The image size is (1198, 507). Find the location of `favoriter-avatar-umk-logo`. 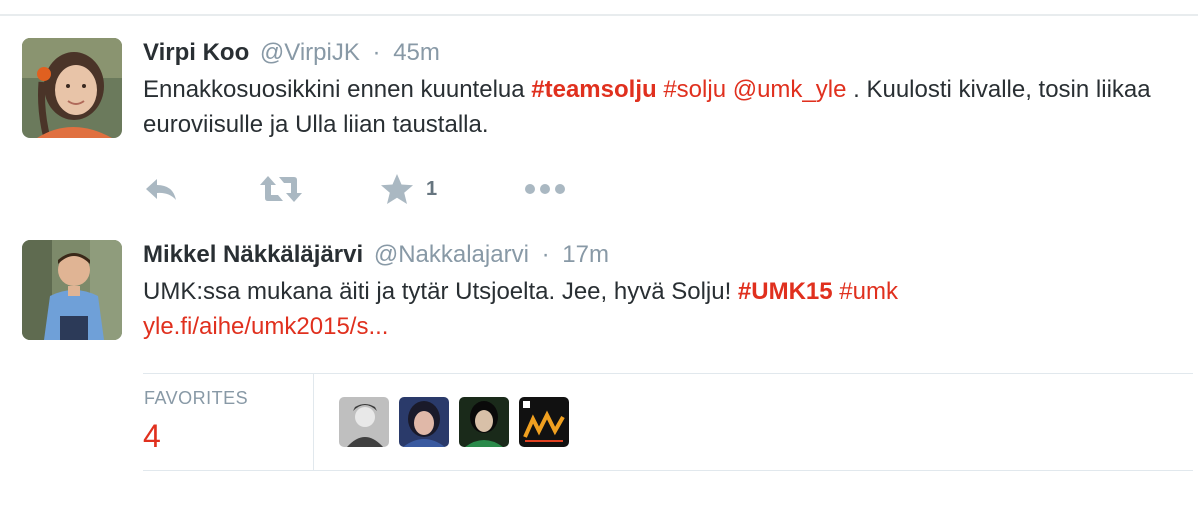

favoriter-avatar-umk-logo is located at coordinates (544, 422).